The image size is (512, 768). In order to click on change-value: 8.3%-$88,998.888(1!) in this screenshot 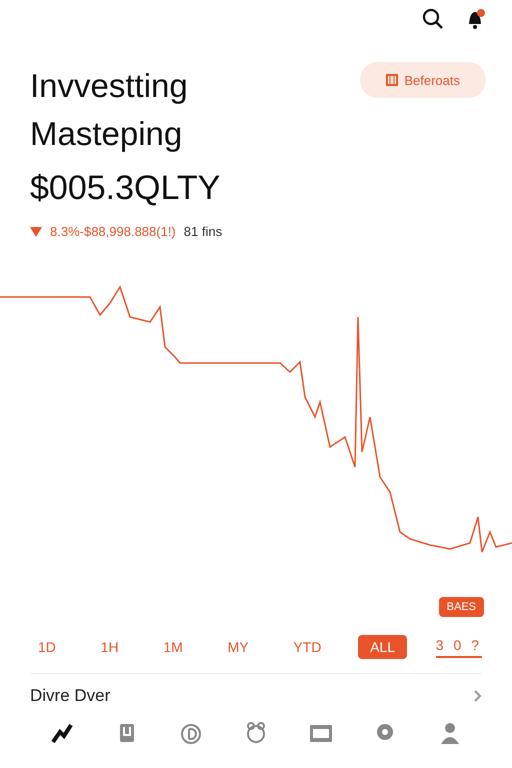, I will do `click(113, 231)`.